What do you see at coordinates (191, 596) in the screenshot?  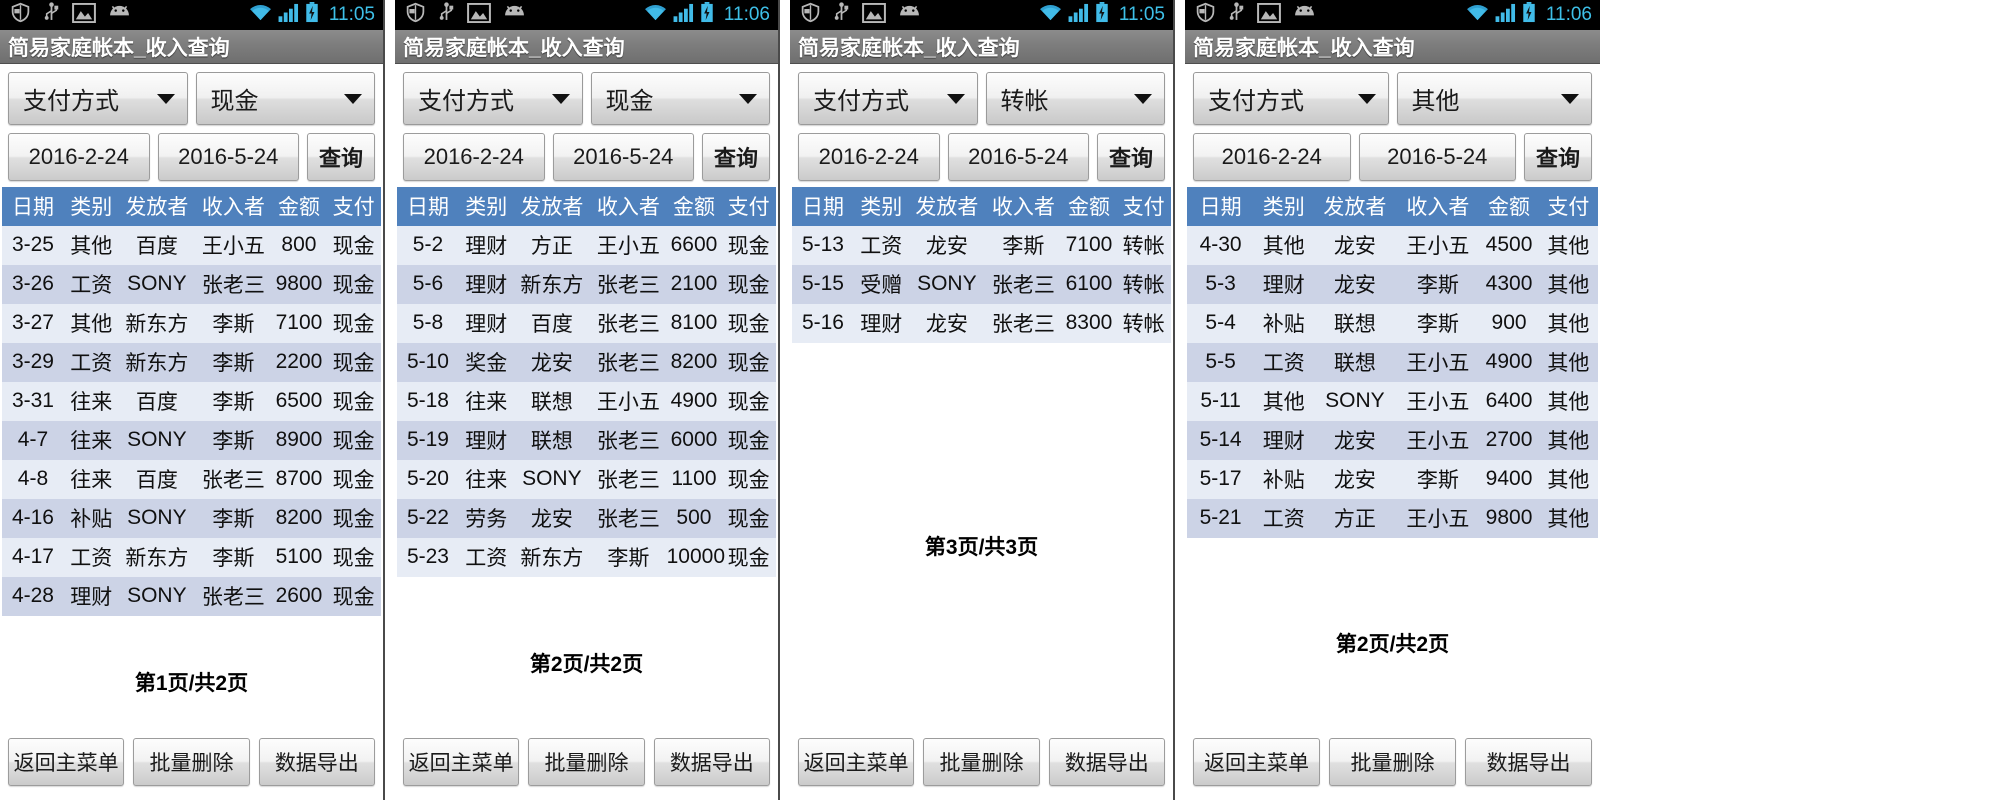 I see `table-row: 4-28 理财 SONY 张老三 2600 现金` at bounding box center [191, 596].